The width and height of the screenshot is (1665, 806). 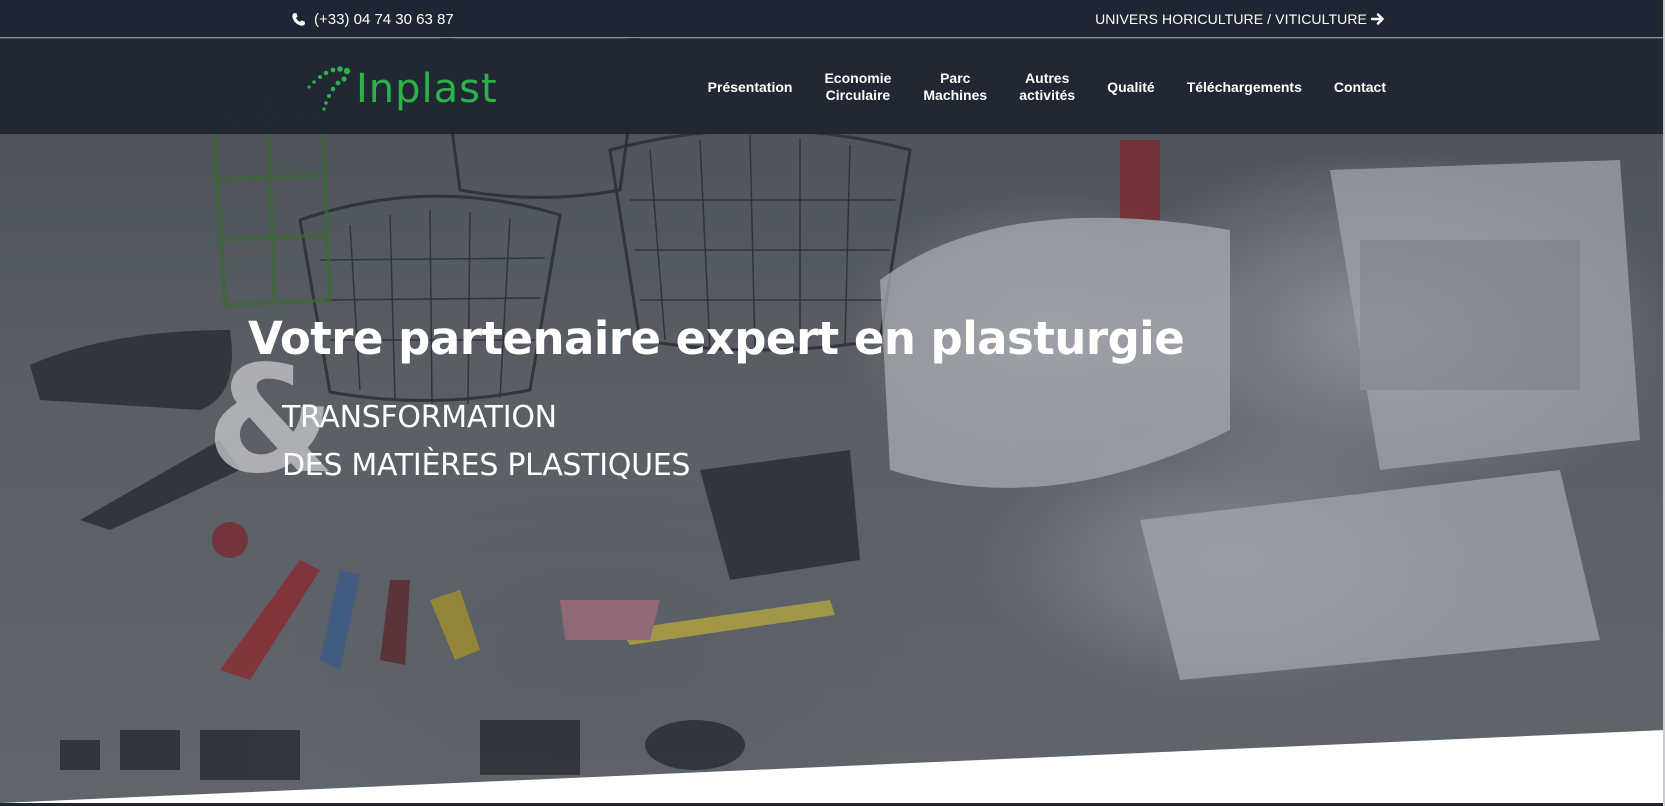 What do you see at coordinates (1378, 19) in the screenshot?
I see `arrow-right-icon` at bounding box center [1378, 19].